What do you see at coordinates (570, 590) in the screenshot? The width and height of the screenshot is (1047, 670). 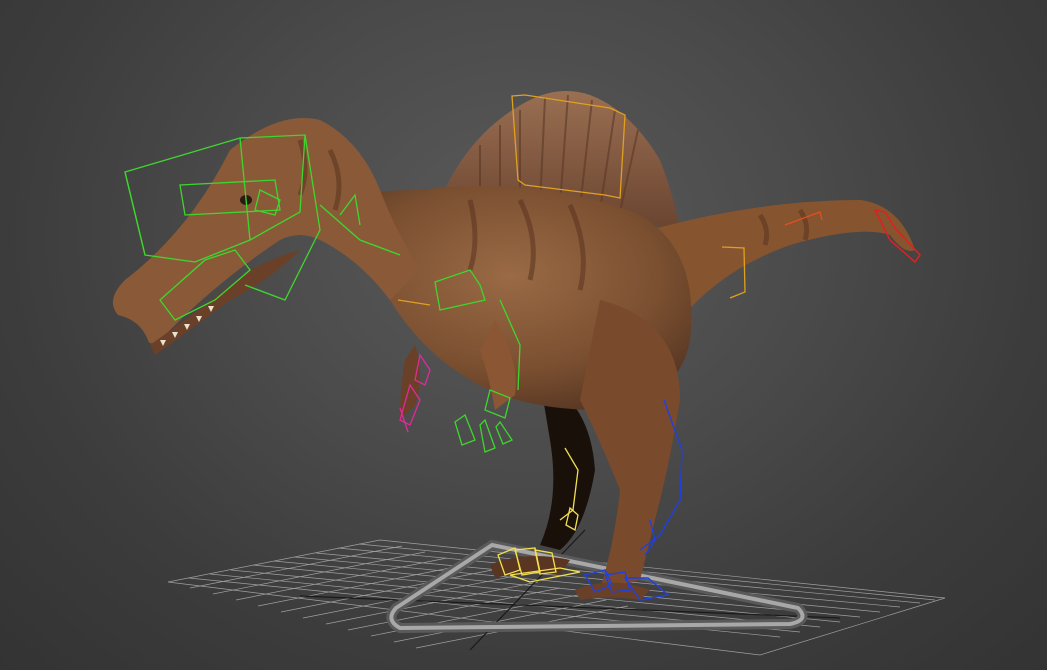 I see `grid-axis-lines` at bounding box center [570, 590].